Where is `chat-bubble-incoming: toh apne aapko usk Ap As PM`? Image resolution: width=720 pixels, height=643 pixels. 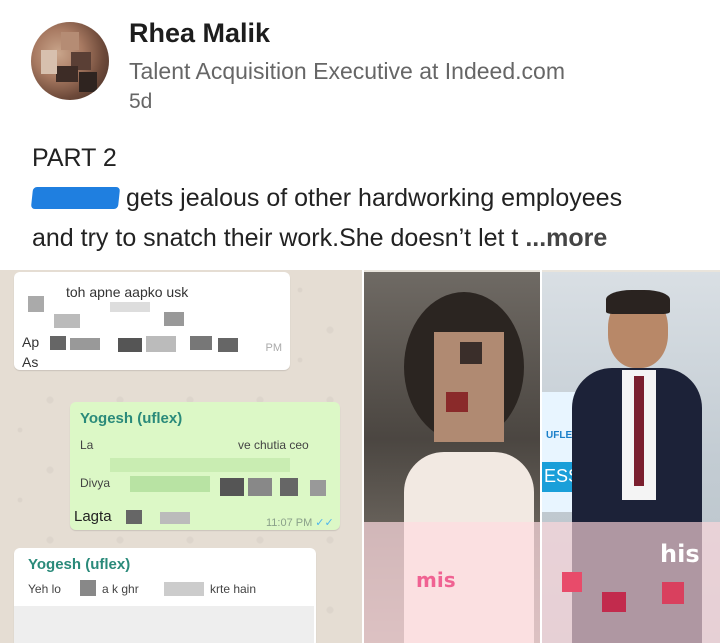 chat-bubble-incoming: toh apne aapko usk Ap As PM is located at coordinates (152, 321).